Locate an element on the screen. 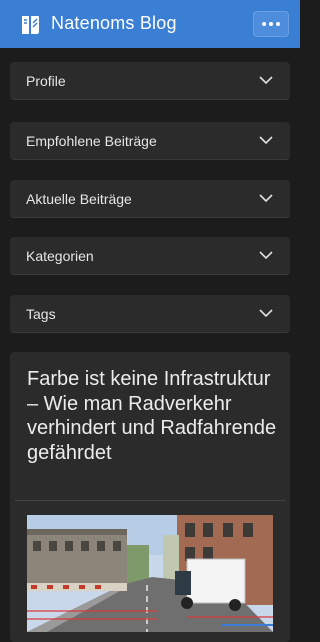  street-photo is located at coordinates (150, 573).